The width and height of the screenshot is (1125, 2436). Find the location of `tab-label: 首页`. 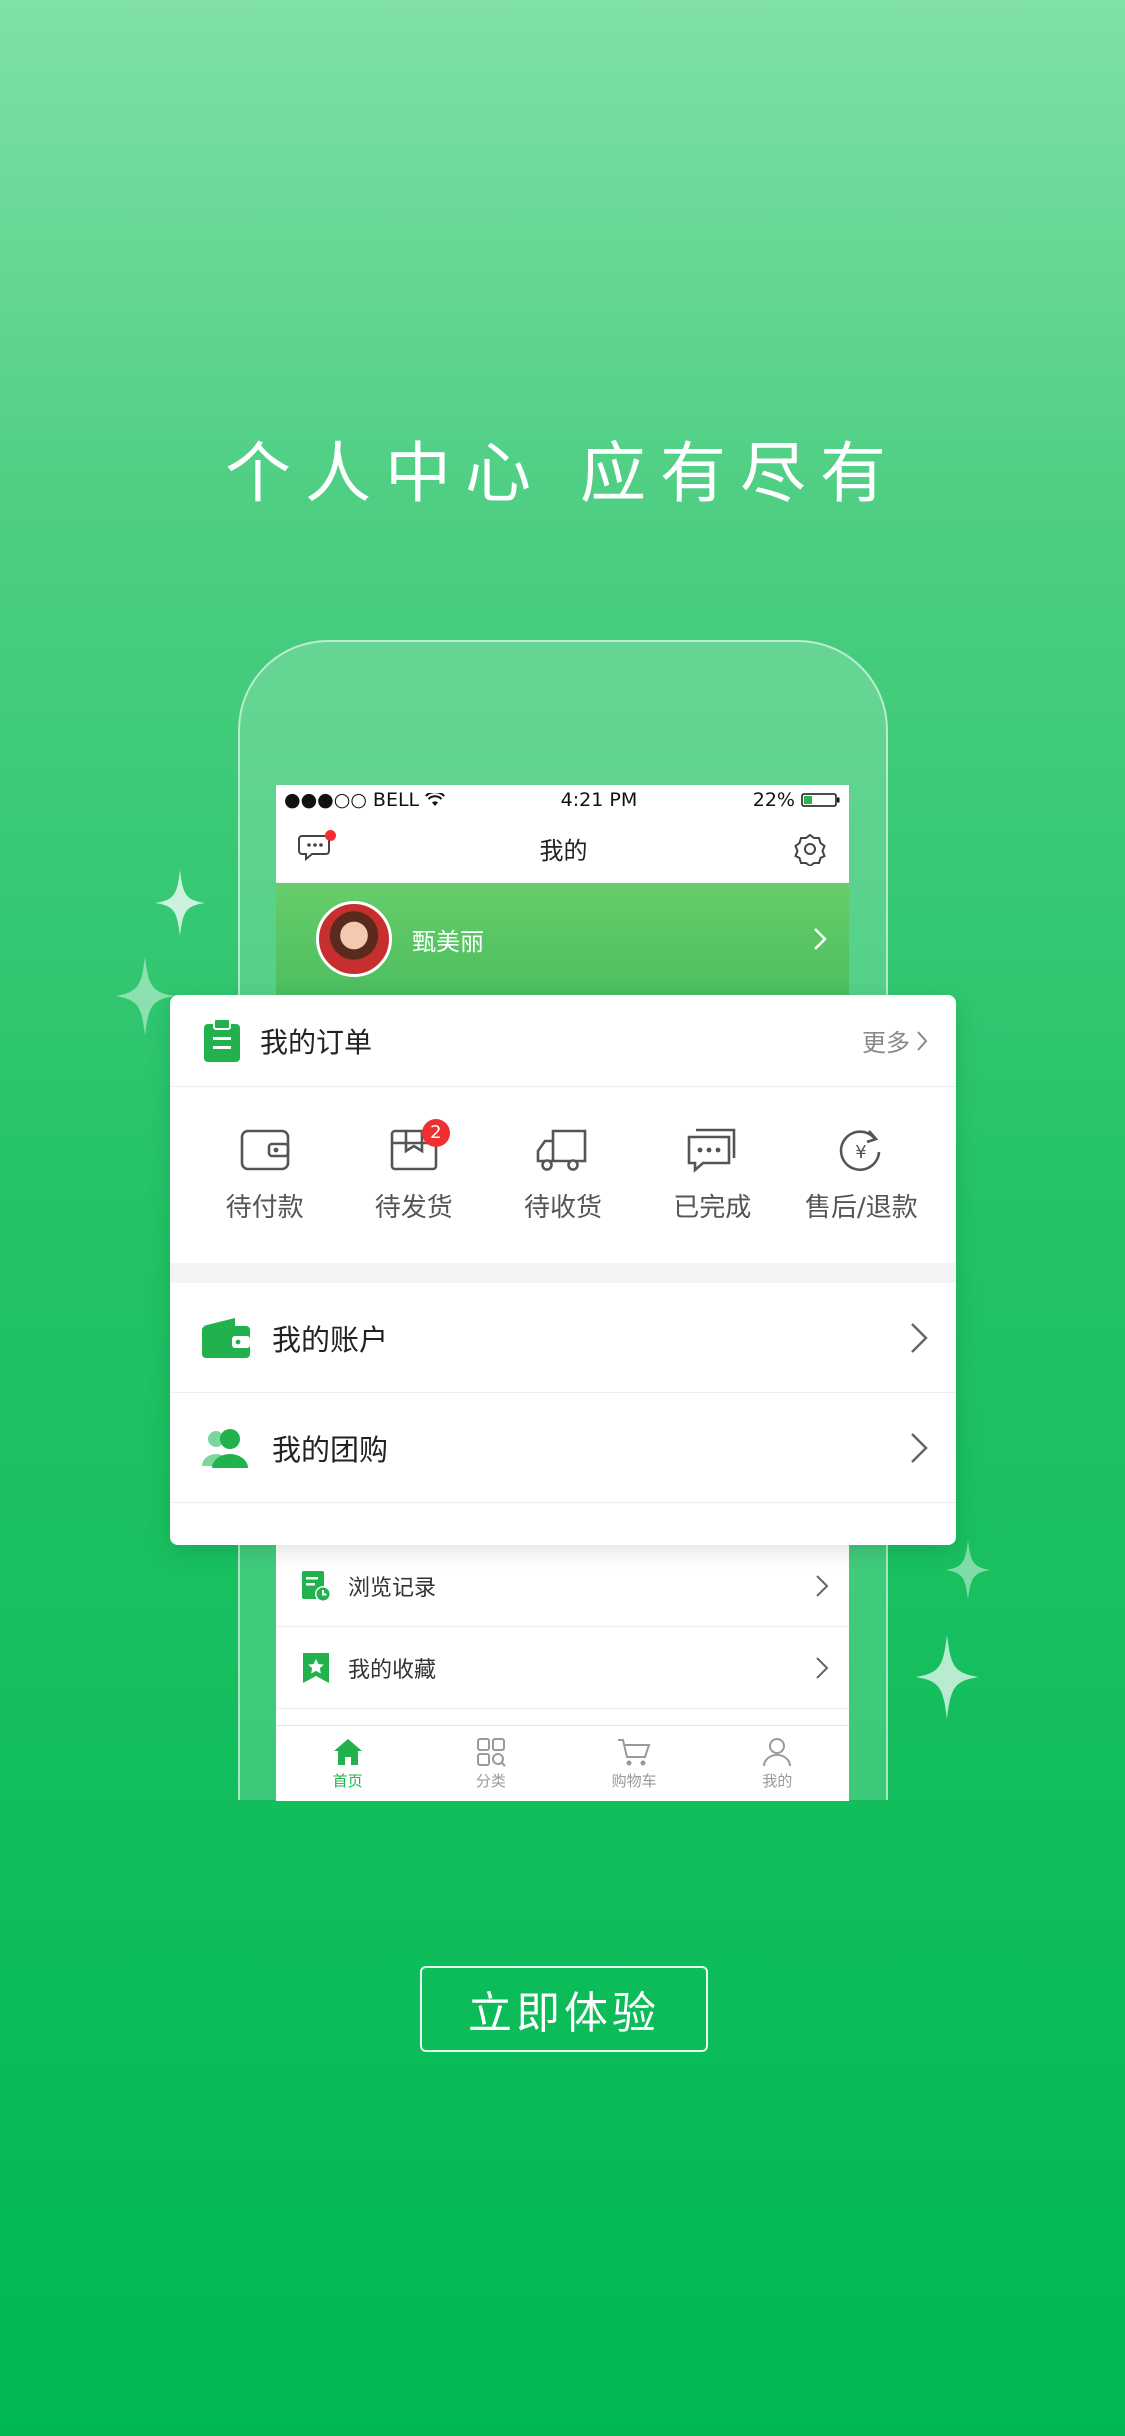

tab-label: 首页 is located at coordinates (347, 1780).